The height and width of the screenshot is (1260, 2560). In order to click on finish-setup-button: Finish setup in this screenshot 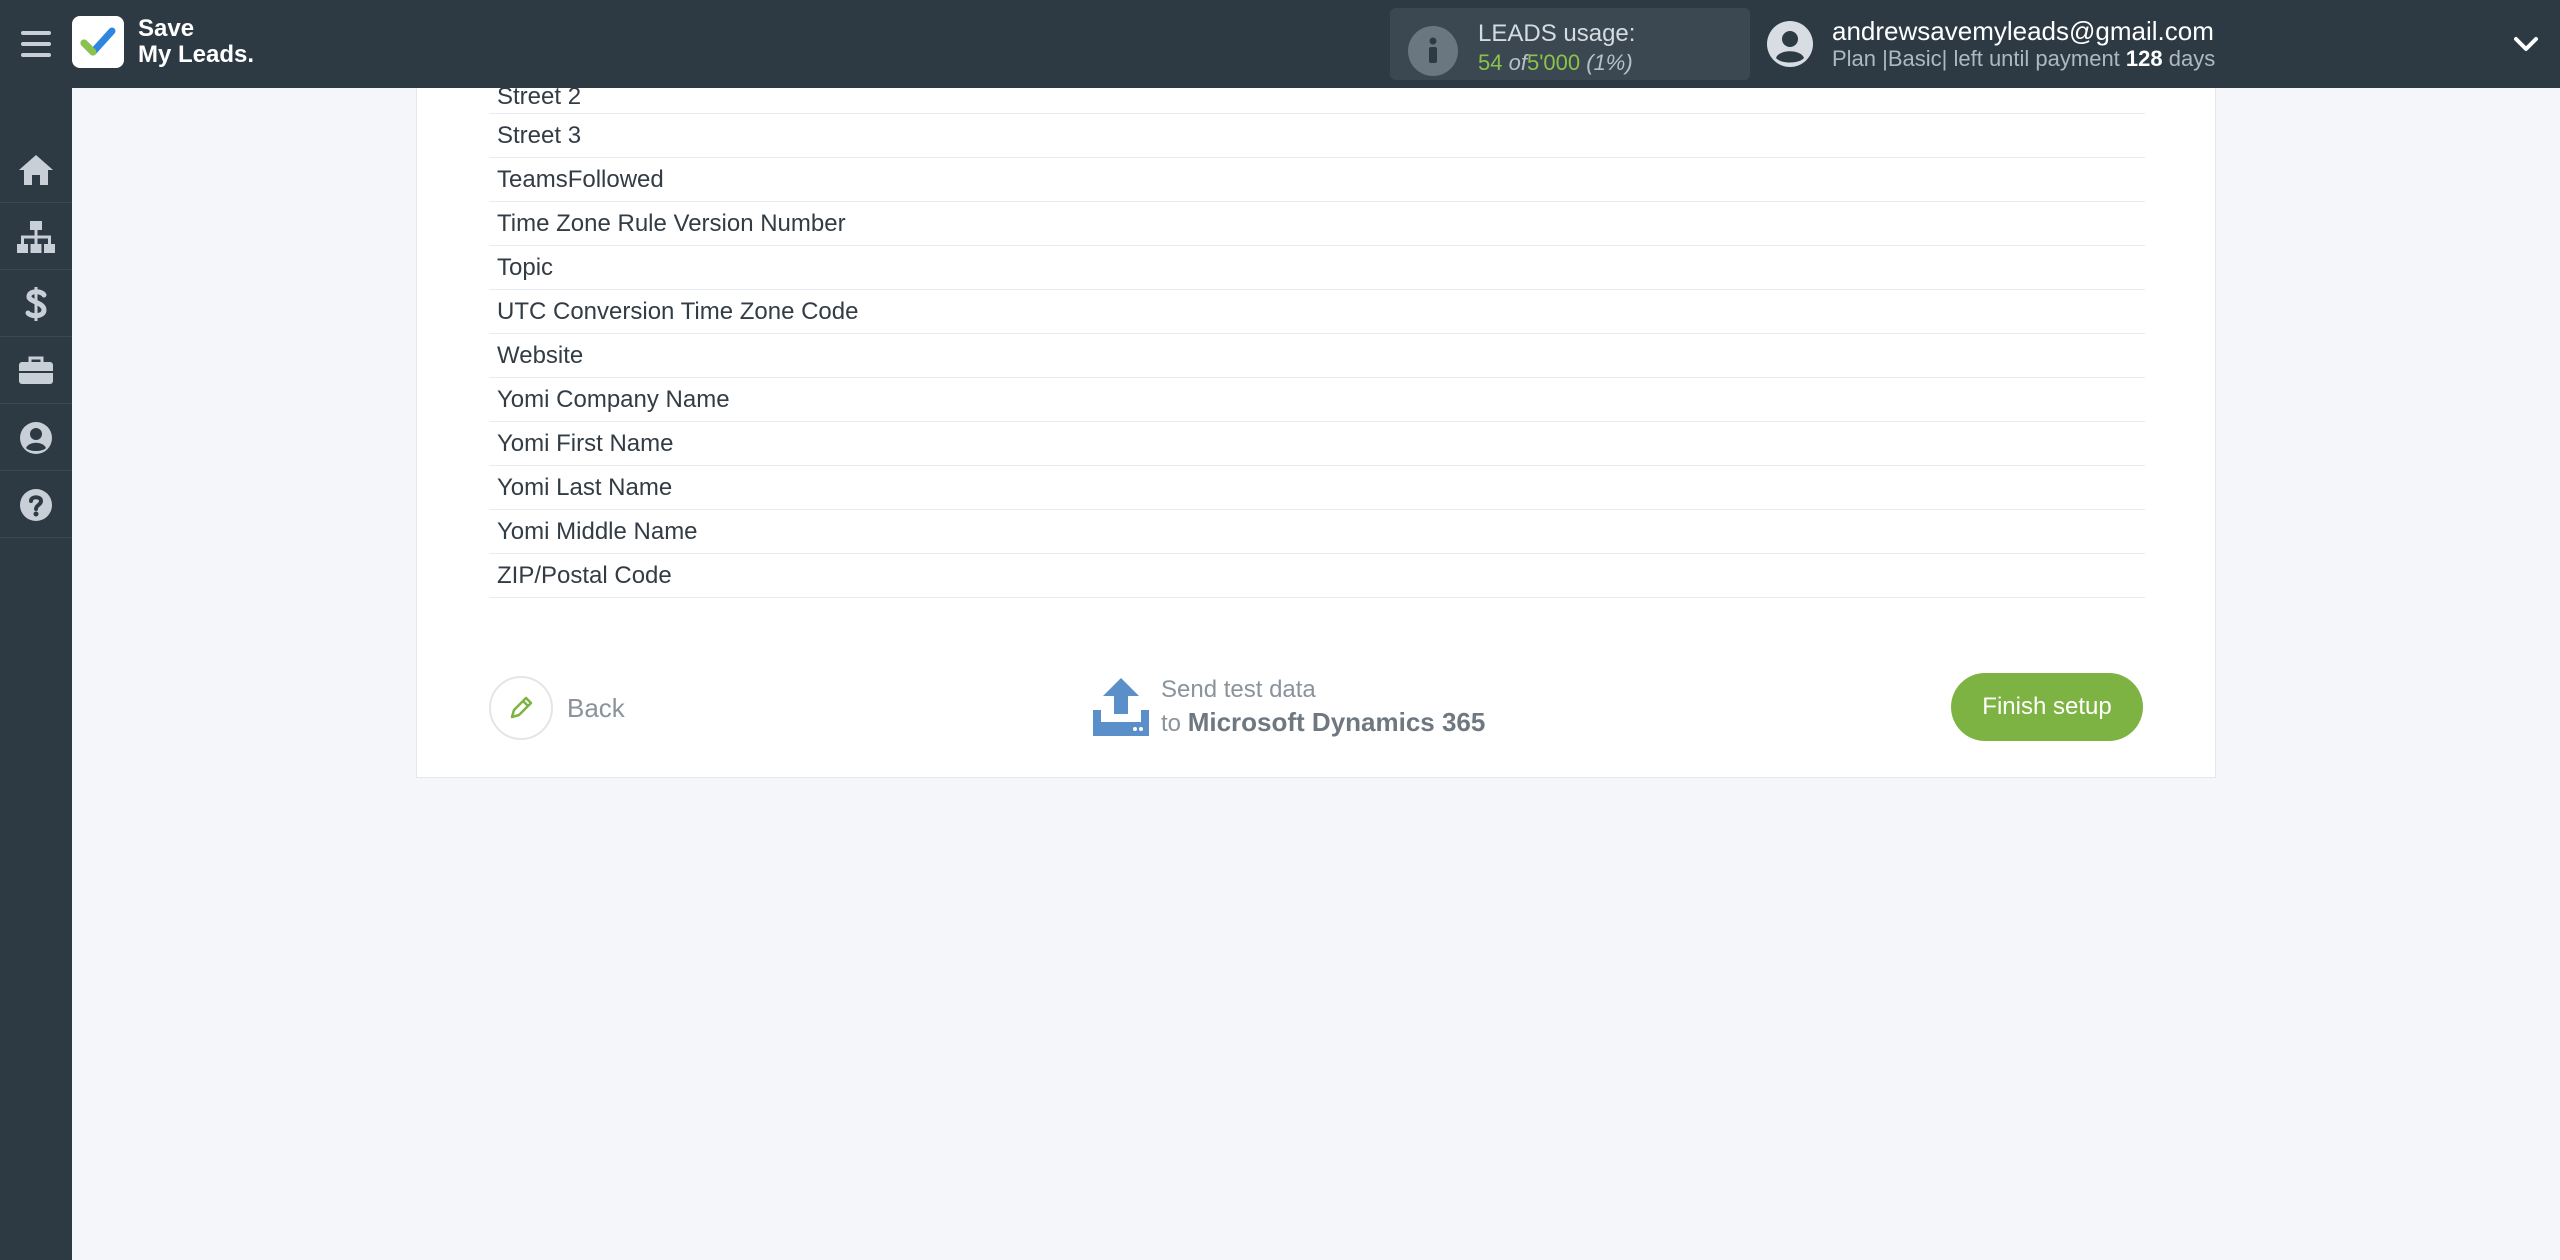, I will do `click(2047, 707)`.